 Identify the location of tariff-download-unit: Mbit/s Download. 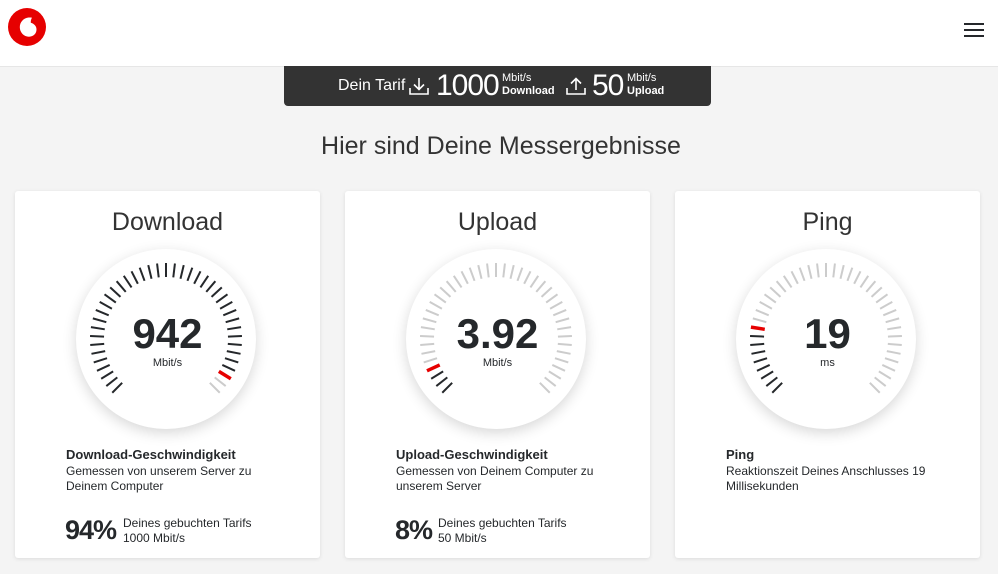
(528, 85).